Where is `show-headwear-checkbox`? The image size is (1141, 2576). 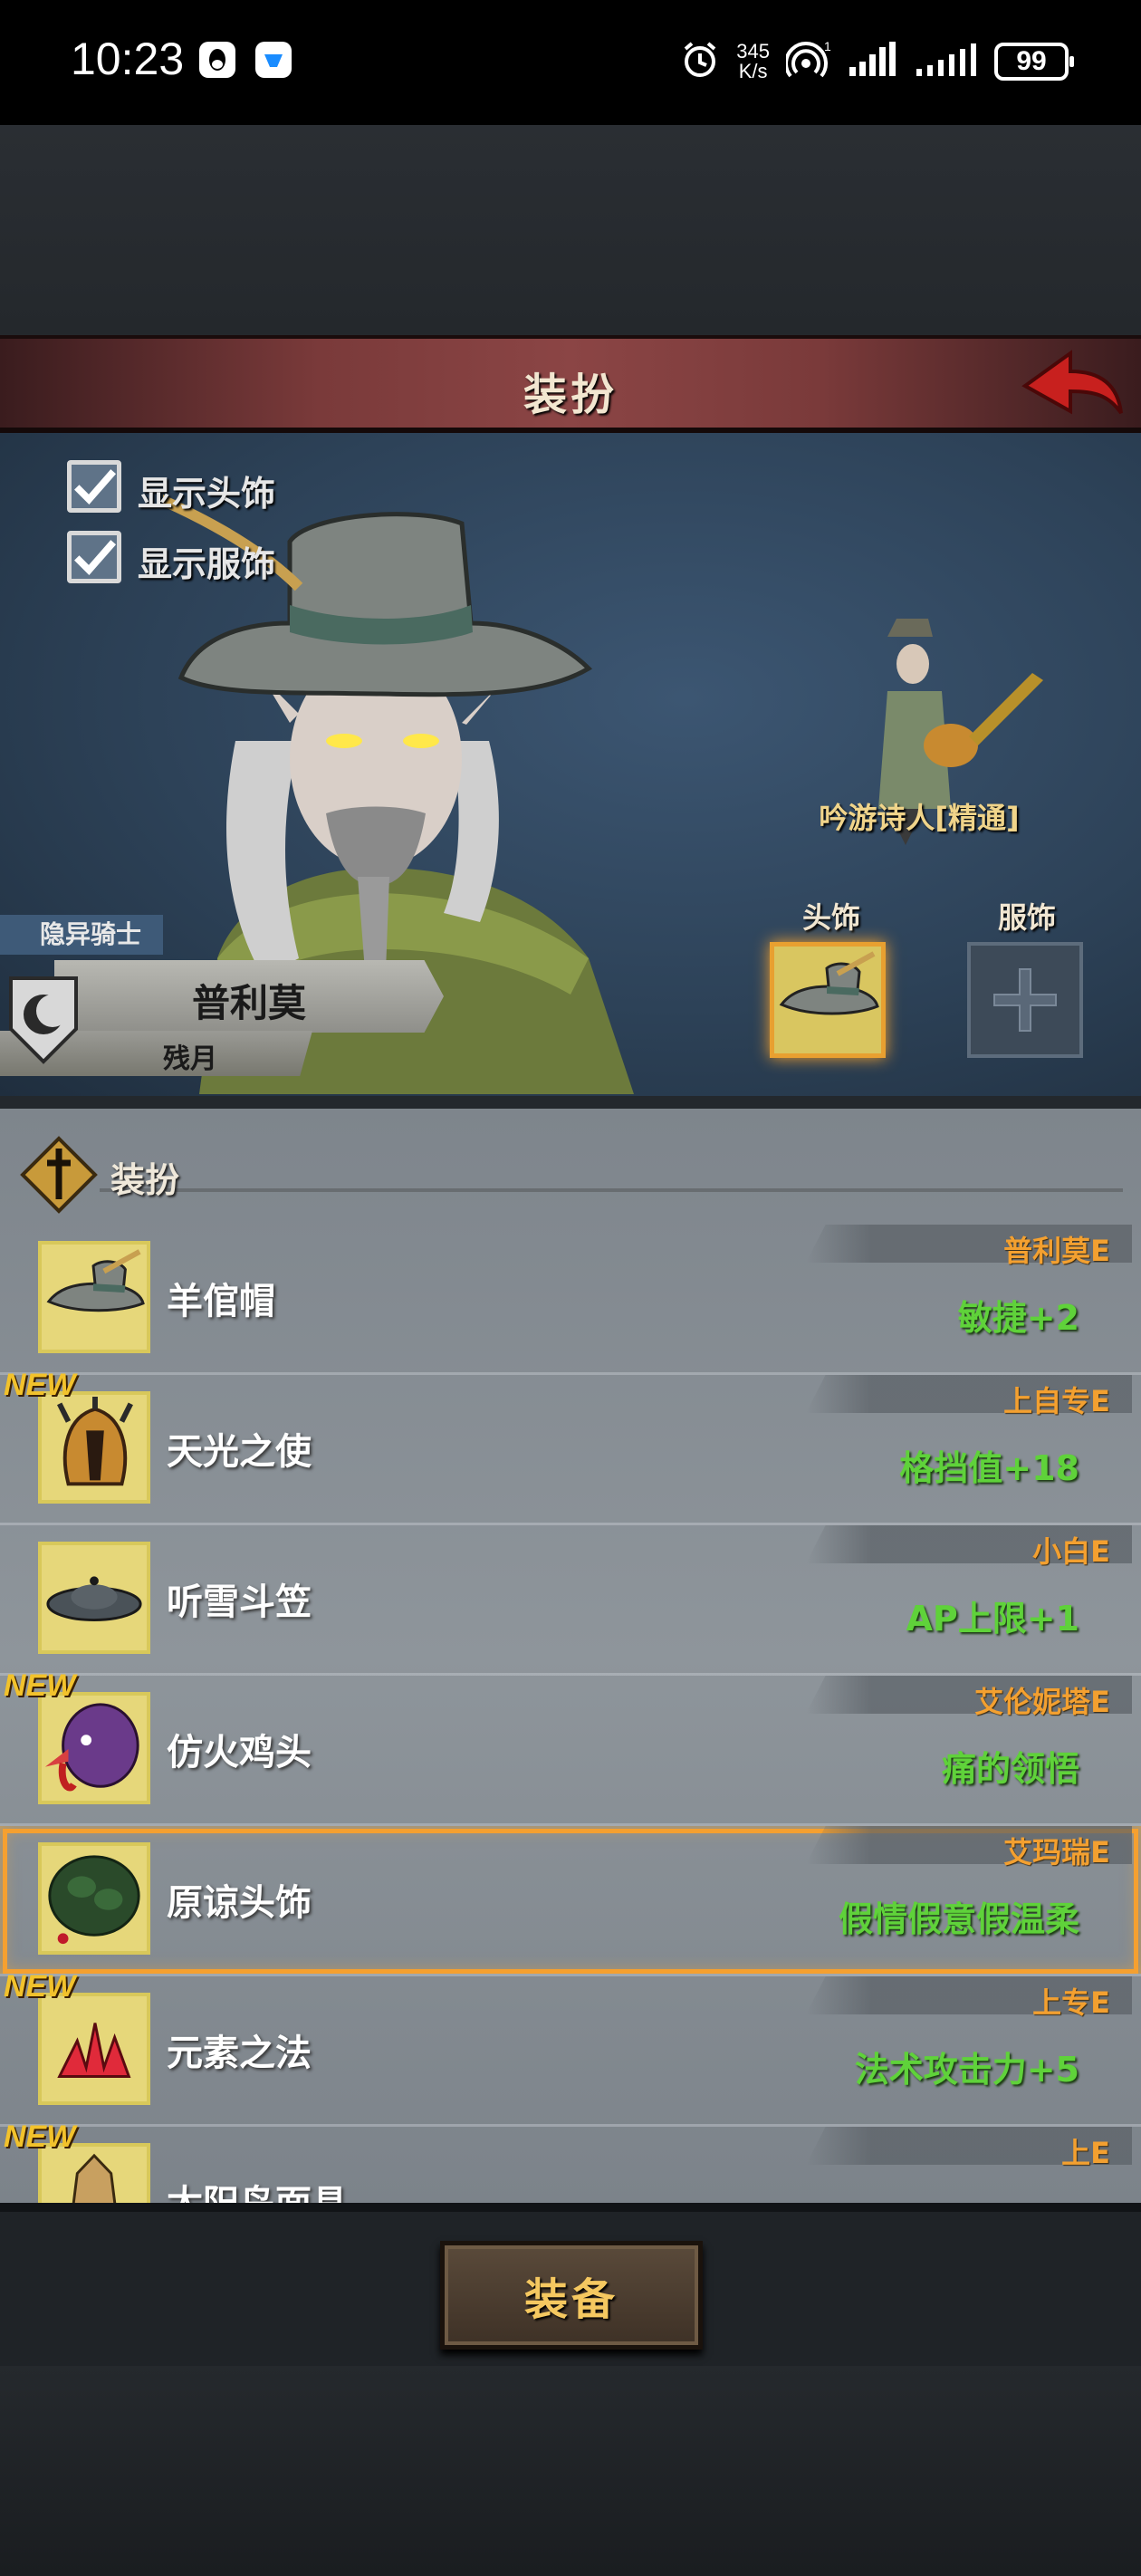
show-headwear-checkbox is located at coordinates (94, 486).